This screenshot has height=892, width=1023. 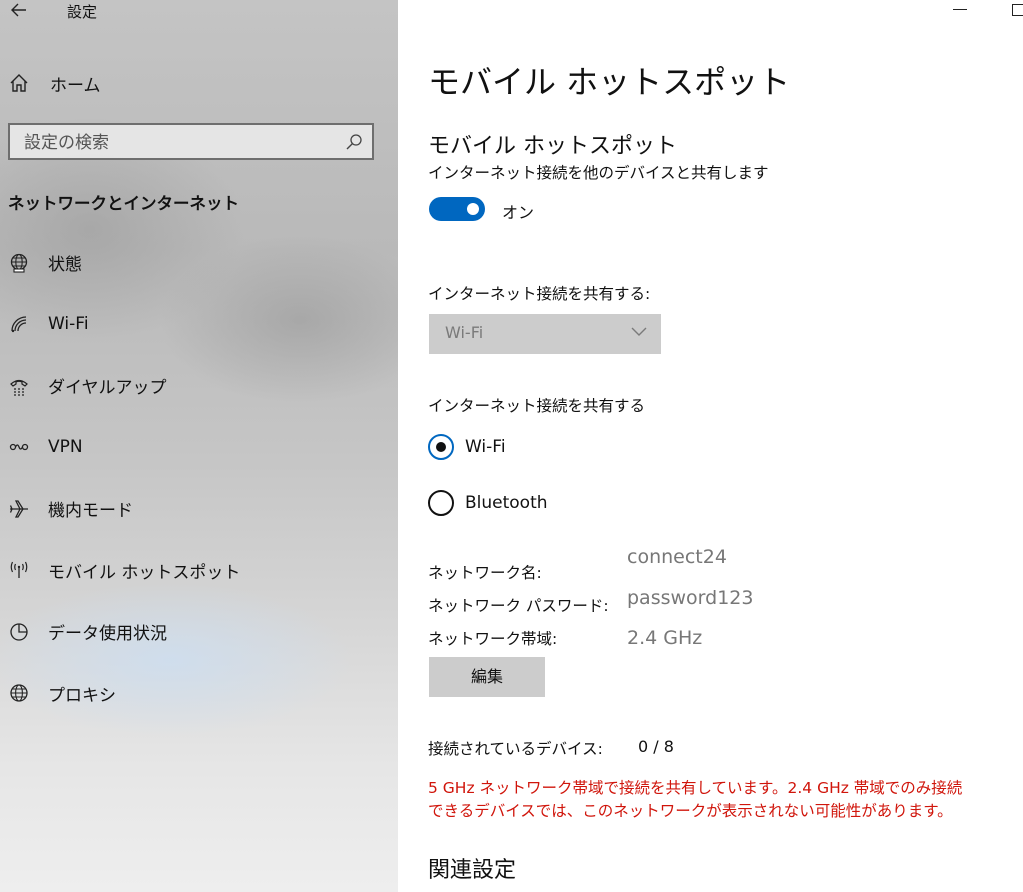 I want to click on sidebar-item-data-usage: データ使用状況, so click(x=199, y=632).